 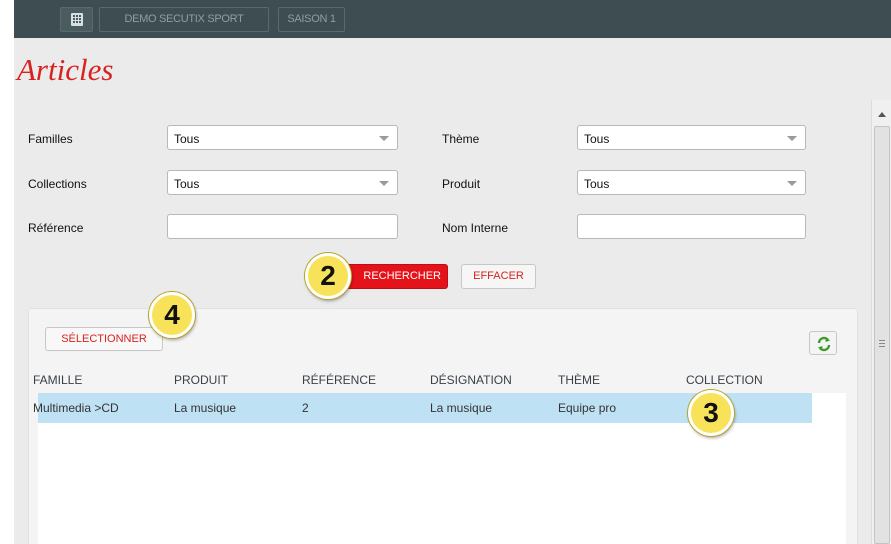 I want to click on cell-reference: 2, so click(x=305, y=408).